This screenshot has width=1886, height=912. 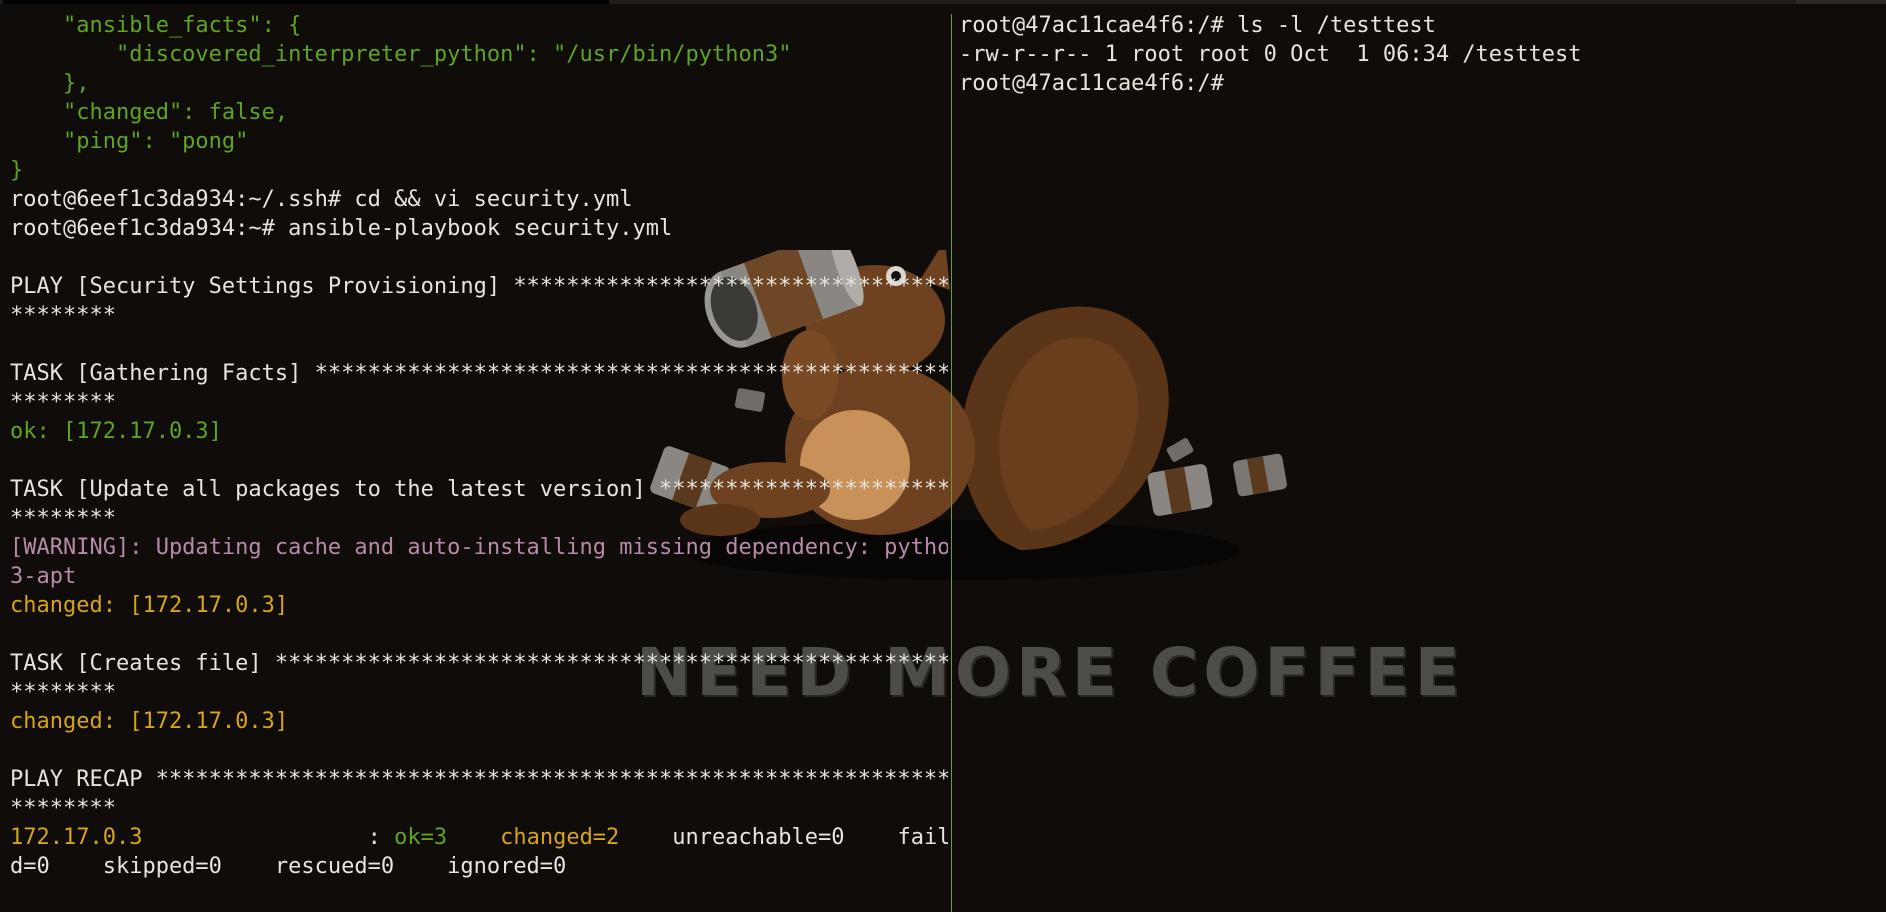 What do you see at coordinates (43, 576) in the screenshot?
I see `warning-line: 3-apt` at bounding box center [43, 576].